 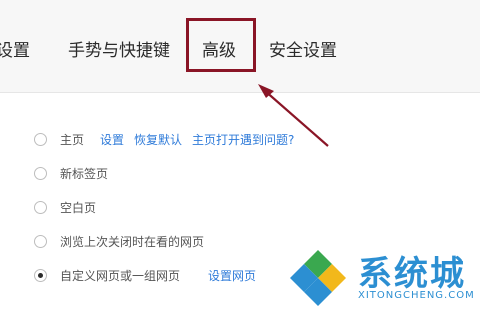 I want to click on option-homepage: 主页 设置 恢复默认 主页打开遇到问题?, so click(x=254, y=139).